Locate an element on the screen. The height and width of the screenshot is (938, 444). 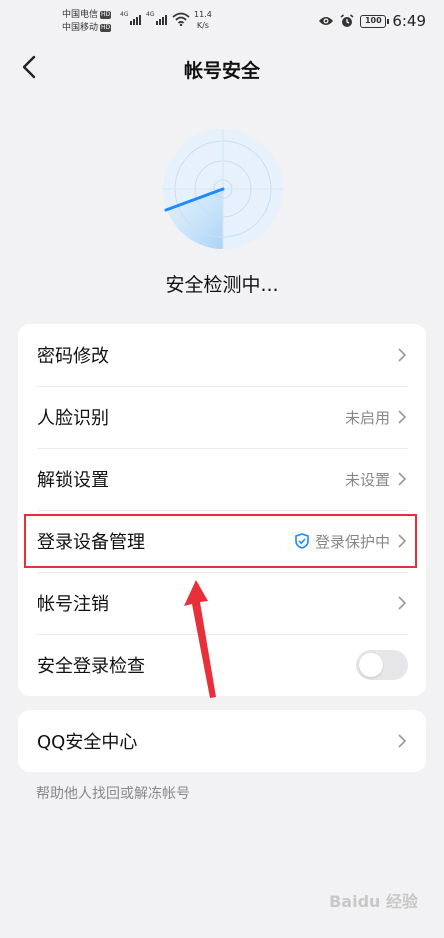
row-label: 人脸识别 is located at coordinates (73, 418).